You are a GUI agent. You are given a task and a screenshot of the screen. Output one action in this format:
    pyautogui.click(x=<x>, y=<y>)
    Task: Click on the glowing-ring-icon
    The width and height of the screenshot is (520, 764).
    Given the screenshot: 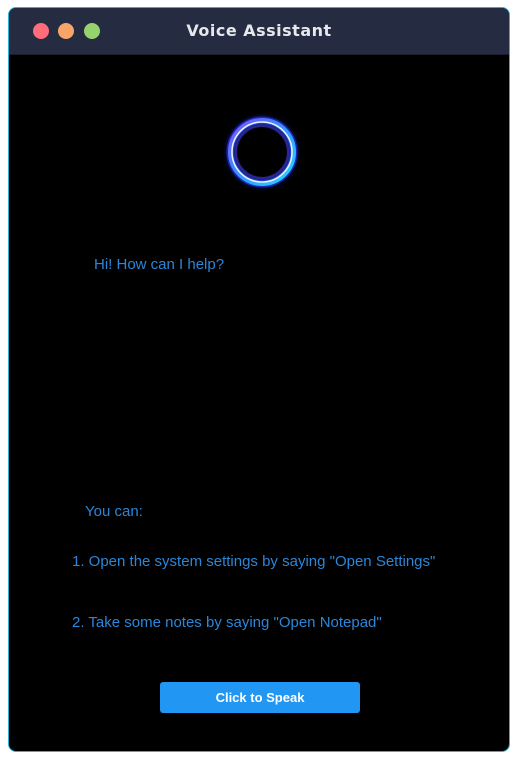 What is the action you would take?
    pyautogui.click(x=262, y=152)
    